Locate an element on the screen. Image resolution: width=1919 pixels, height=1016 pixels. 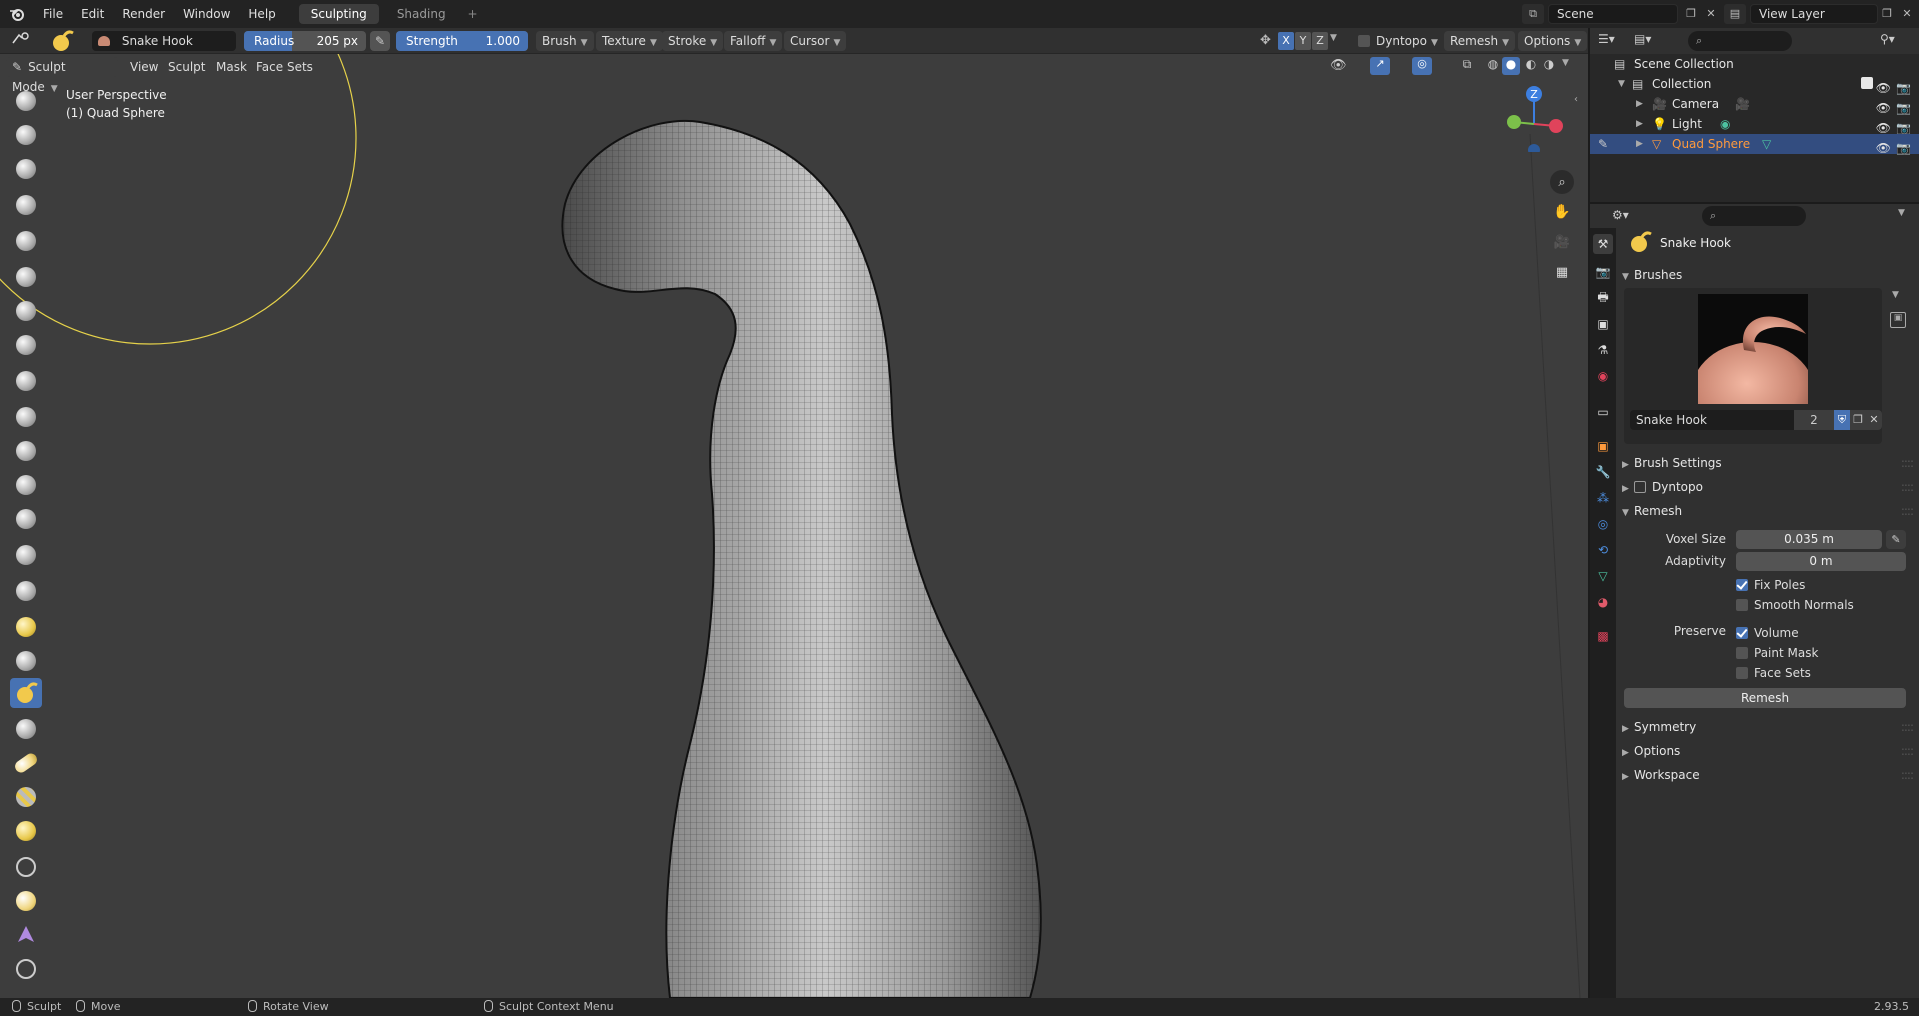
voxel-eyedropper-icon: ✎ is located at coordinates (1896, 539).